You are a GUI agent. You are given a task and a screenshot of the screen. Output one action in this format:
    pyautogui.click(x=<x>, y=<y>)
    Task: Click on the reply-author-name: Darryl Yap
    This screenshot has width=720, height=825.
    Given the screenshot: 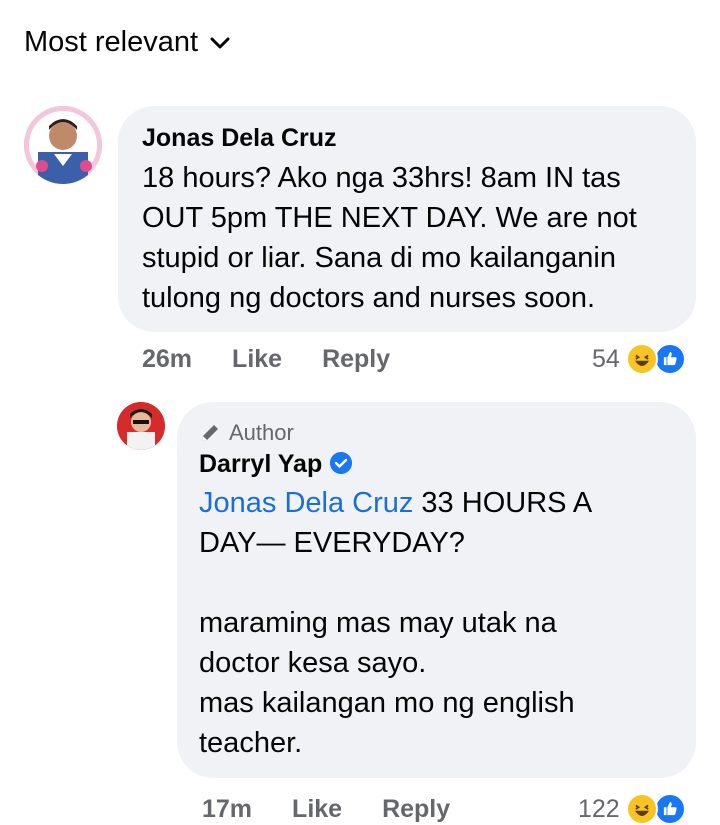 What is the action you would take?
    pyautogui.click(x=276, y=464)
    